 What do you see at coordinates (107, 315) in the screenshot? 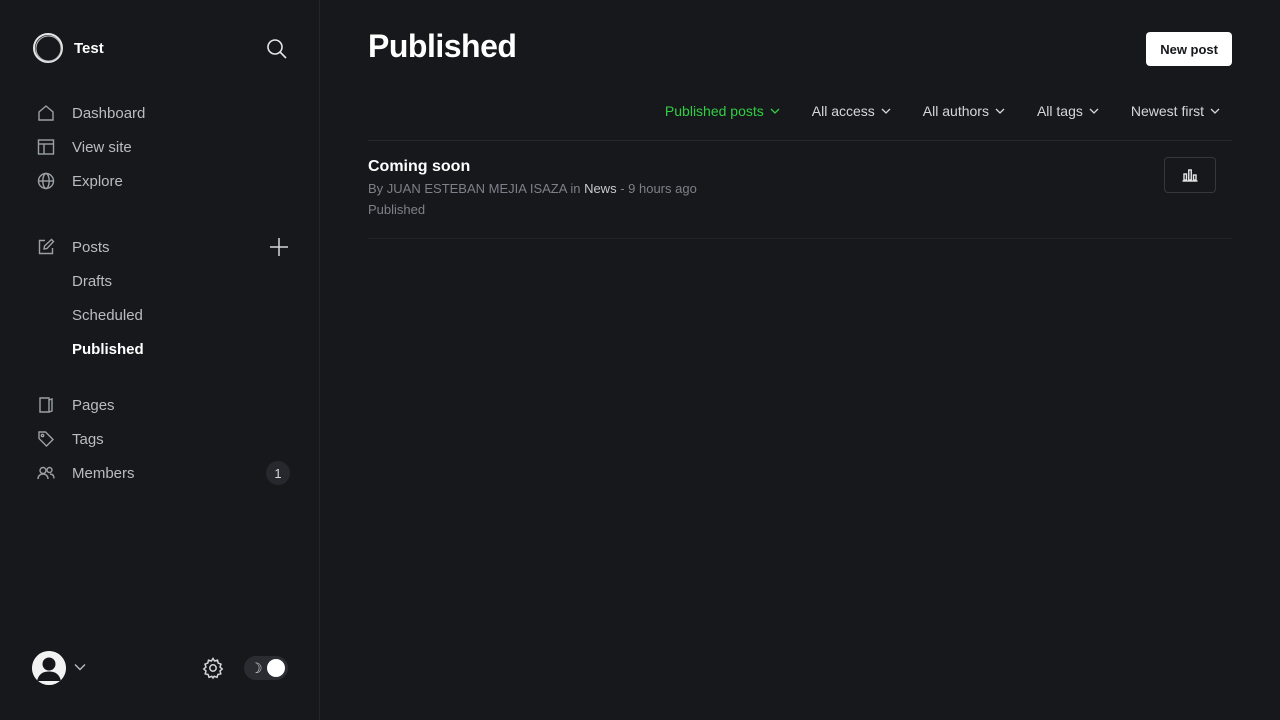
I see `sidebar-item-scheduled: Scheduled` at bounding box center [107, 315].